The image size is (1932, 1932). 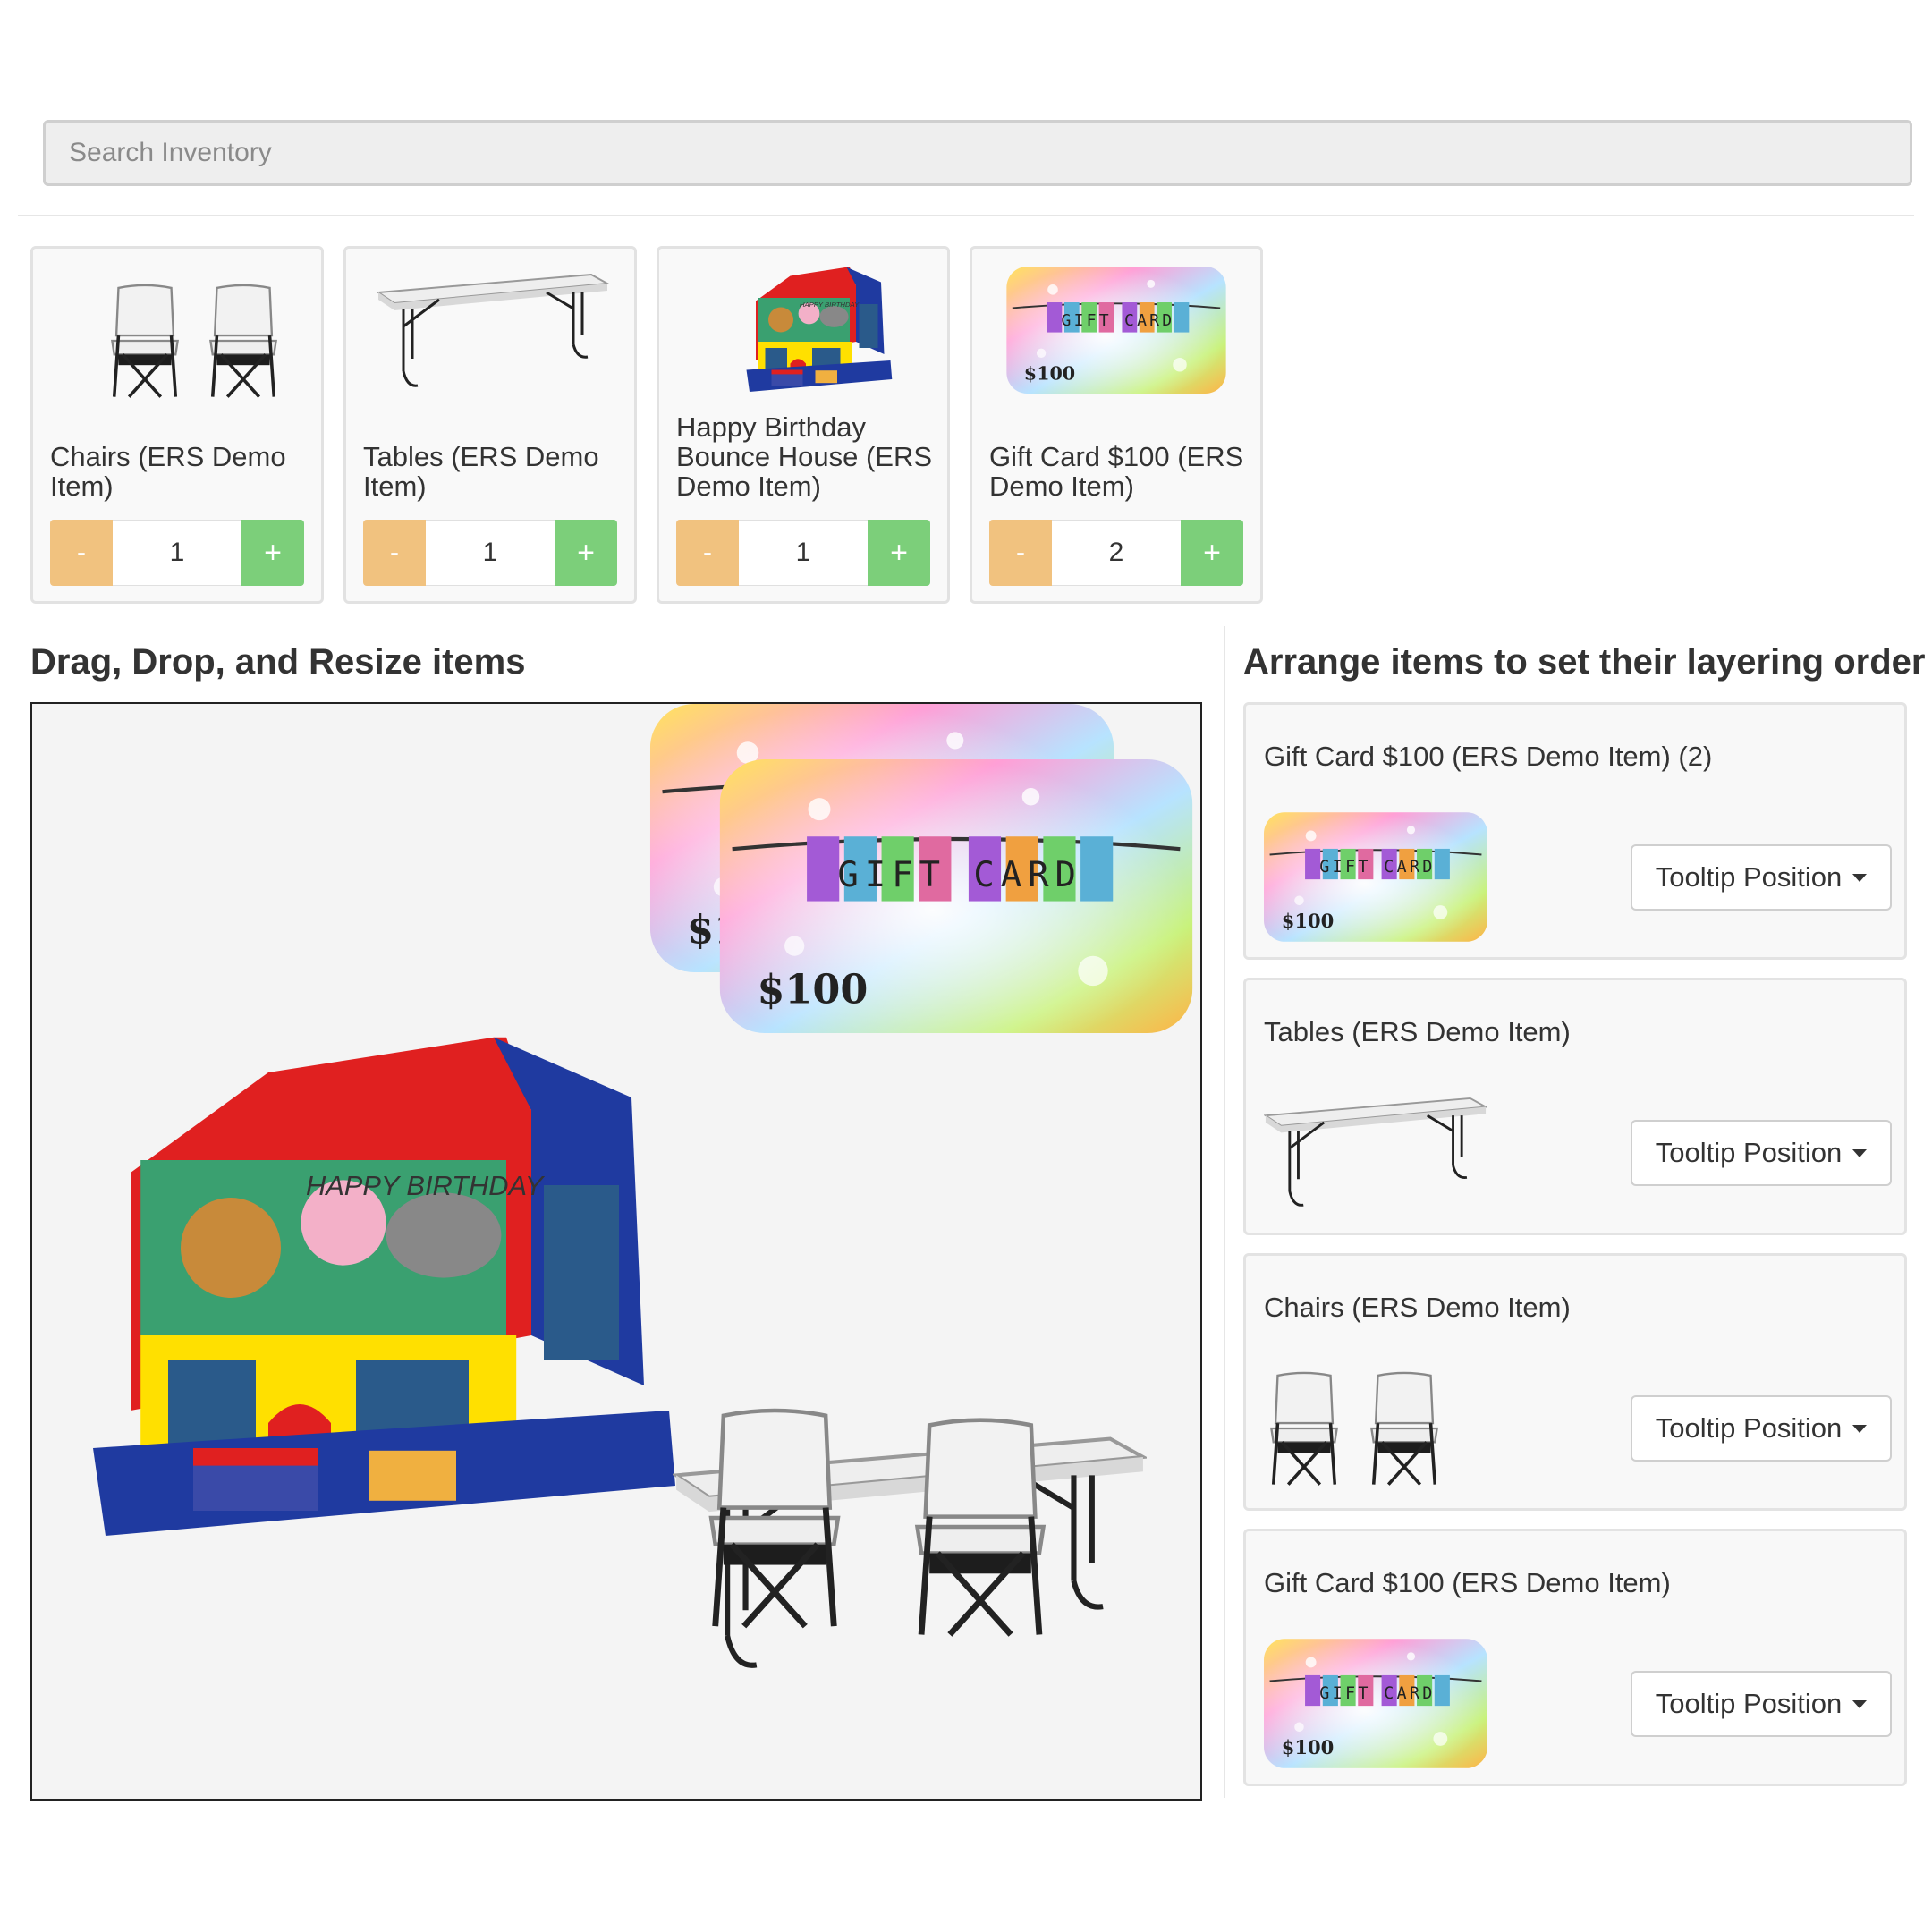 I want to click on canvas-chair-left, so click(x=774, y=1518).